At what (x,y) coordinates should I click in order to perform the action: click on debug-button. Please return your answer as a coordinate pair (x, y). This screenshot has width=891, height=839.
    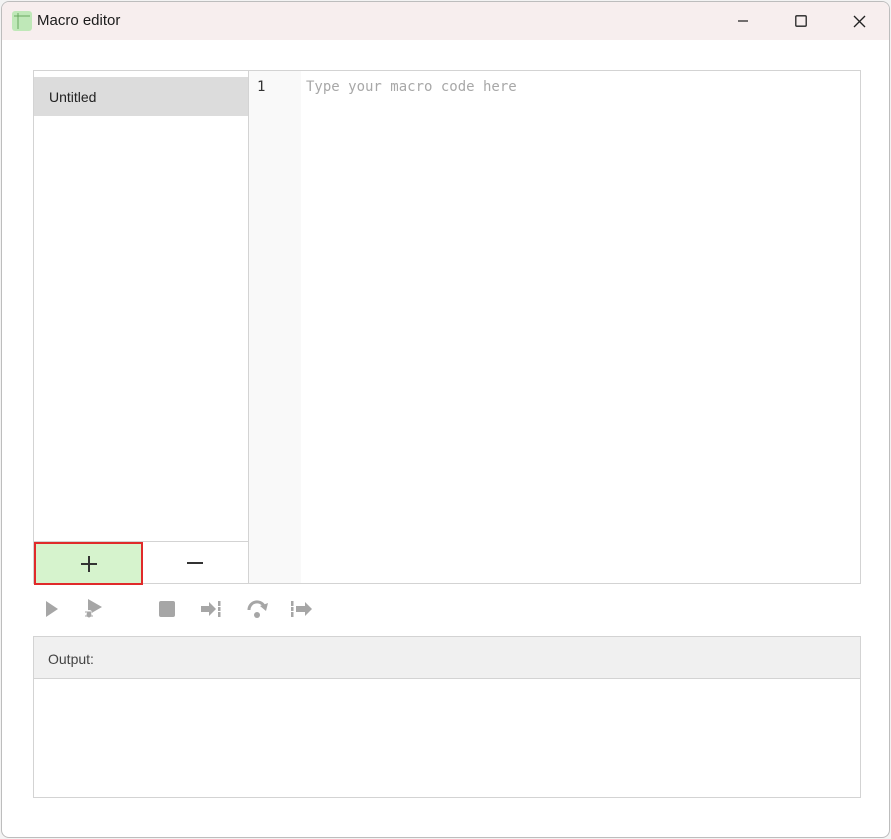
    Looking at the image, I should click on (93, 609).